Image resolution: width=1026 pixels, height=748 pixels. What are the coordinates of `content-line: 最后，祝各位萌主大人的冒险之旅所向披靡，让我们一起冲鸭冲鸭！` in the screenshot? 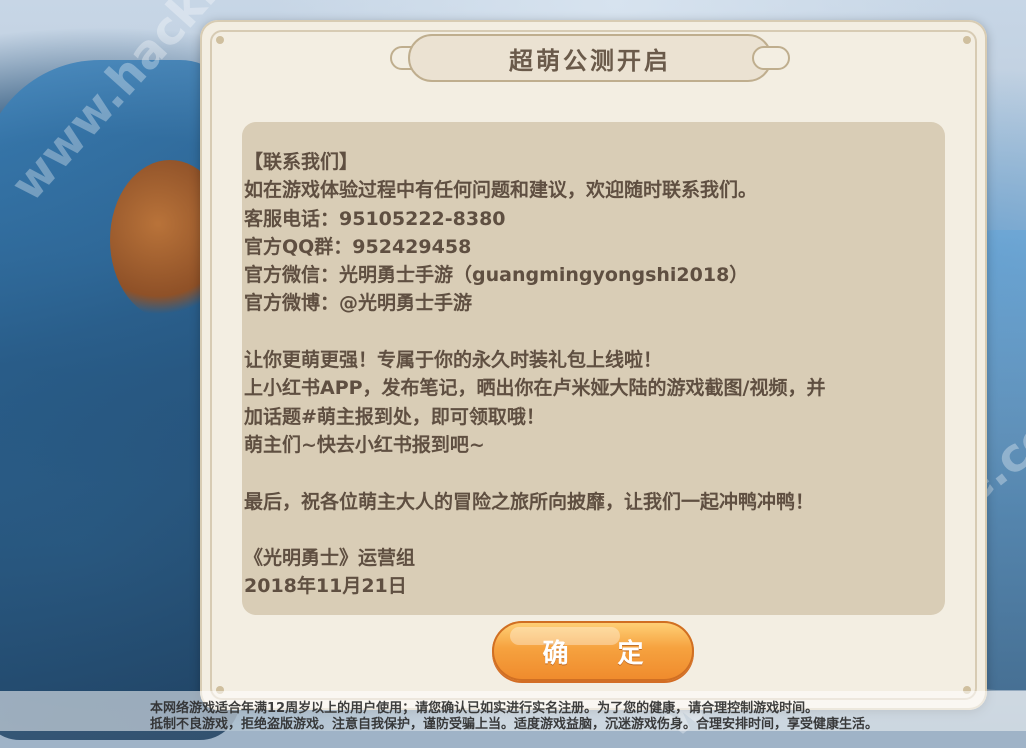 It's located at (529, 501).